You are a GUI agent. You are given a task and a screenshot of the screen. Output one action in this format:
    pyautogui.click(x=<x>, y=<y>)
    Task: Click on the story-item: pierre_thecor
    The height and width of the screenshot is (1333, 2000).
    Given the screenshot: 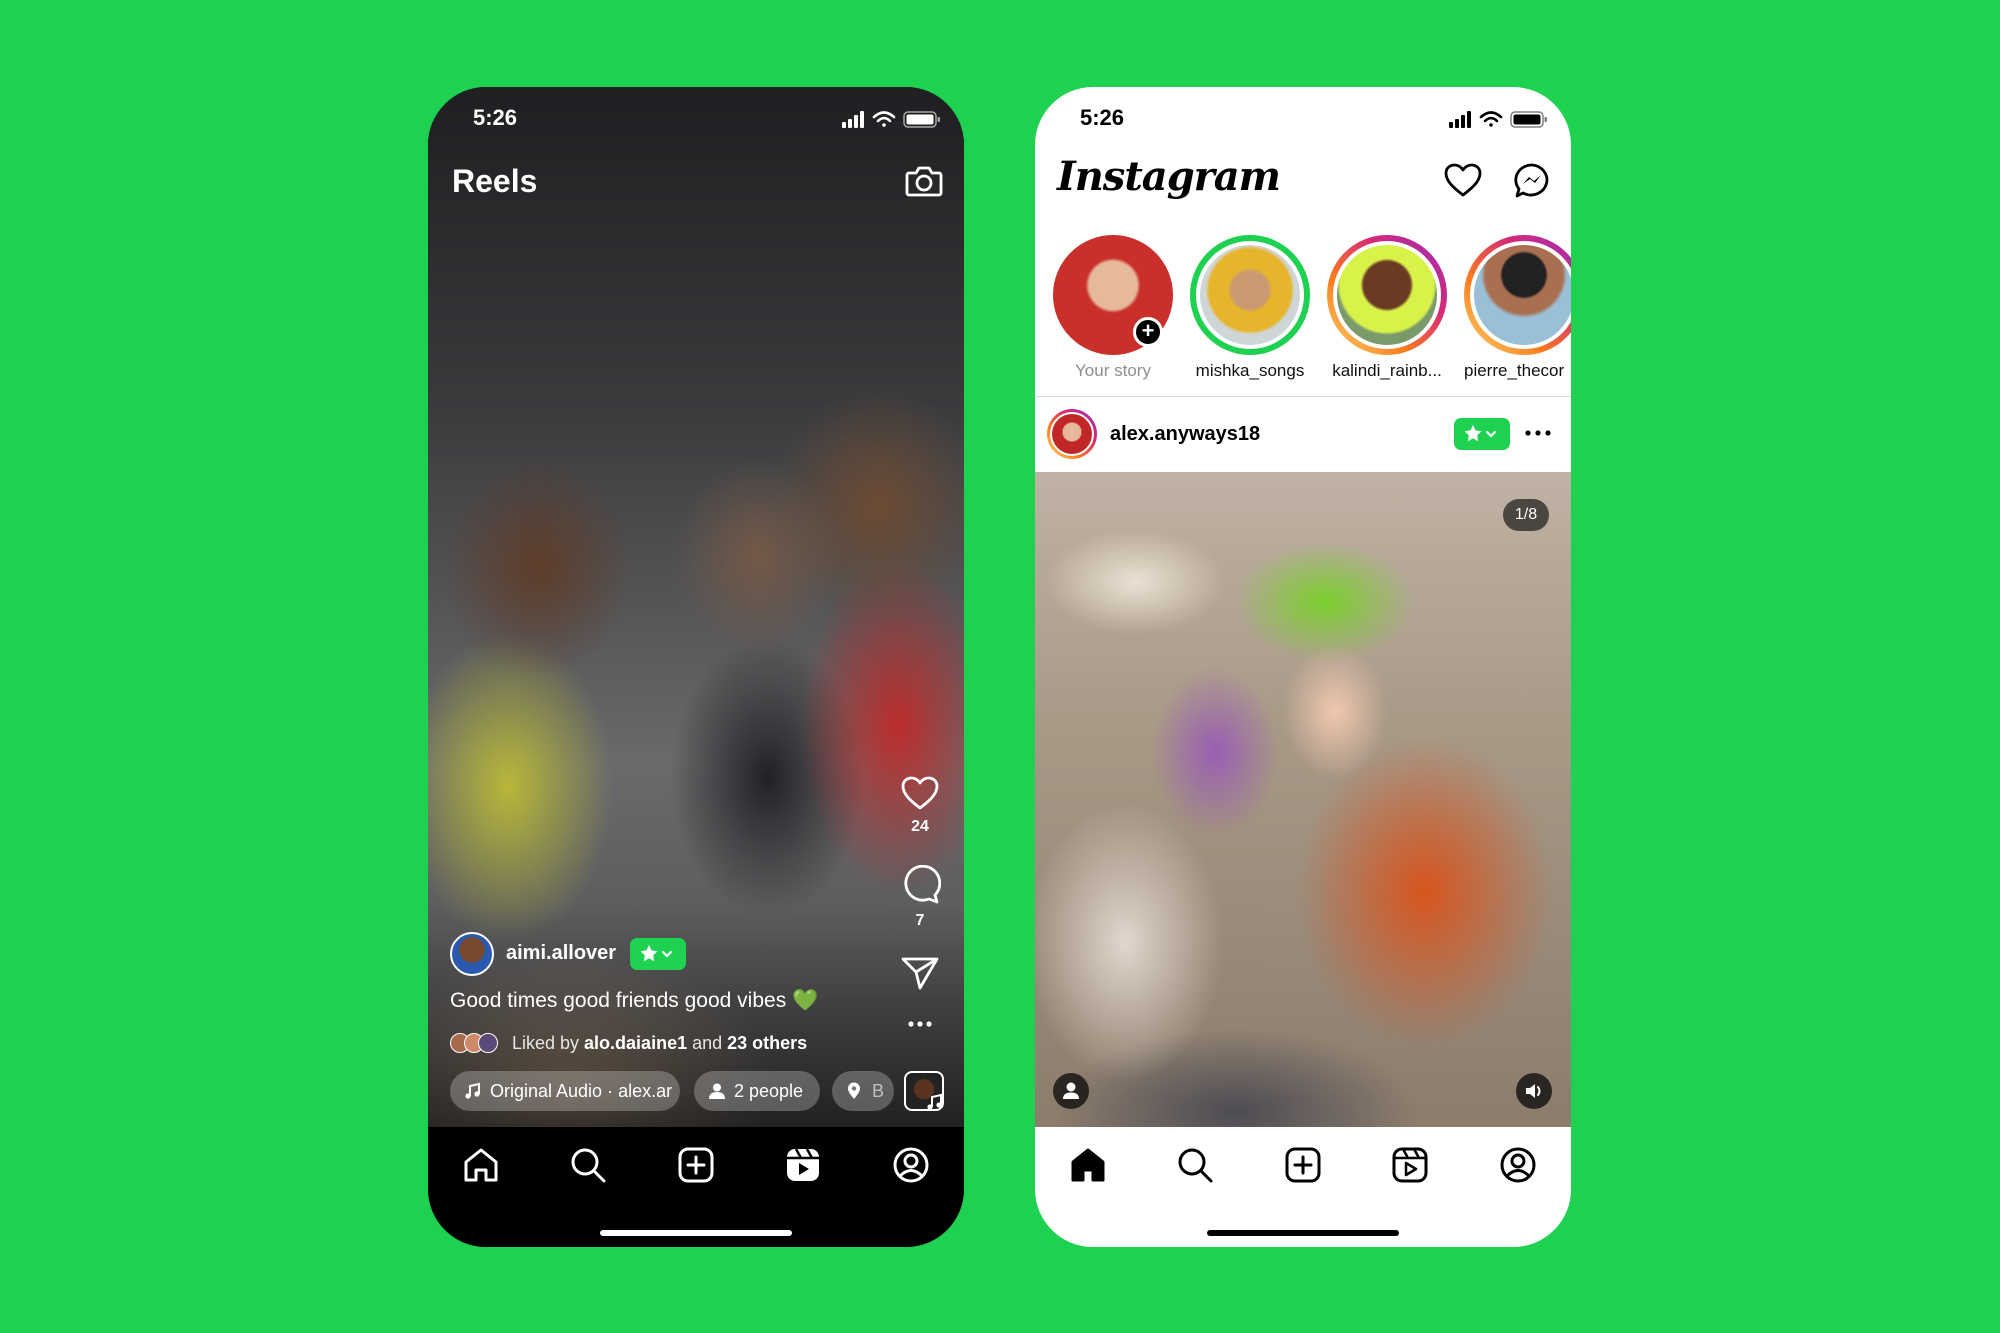 What is the action you would take?
    pyautogui.click(x=1517, y=311)
    